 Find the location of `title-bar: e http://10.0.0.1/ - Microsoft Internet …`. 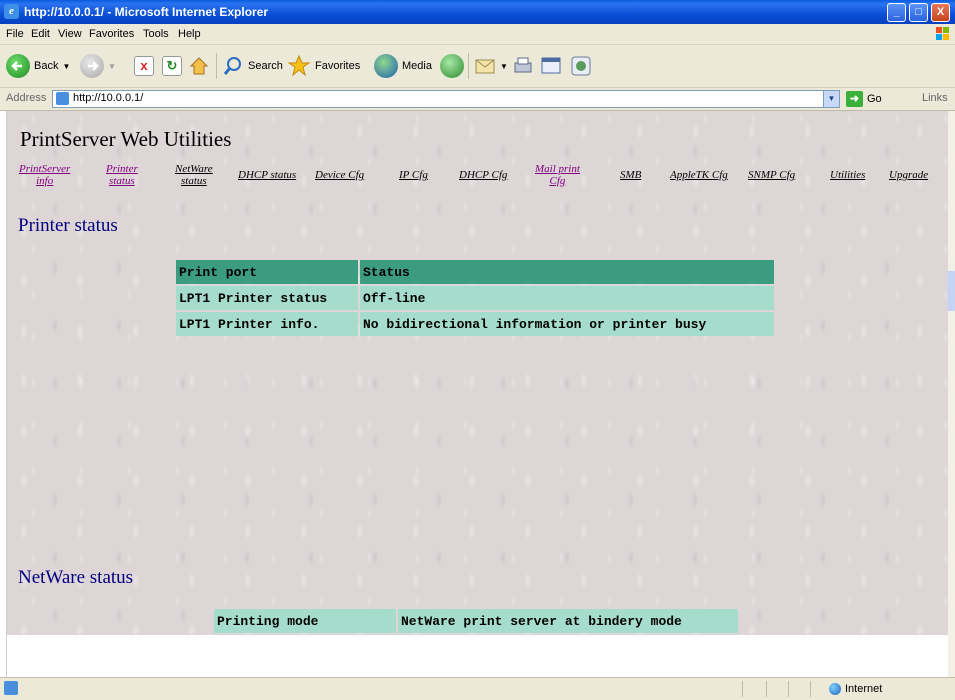

title-bar: e http://10.0.0.1/ - Microsoft Internet … is located at coordinates (477, 12).